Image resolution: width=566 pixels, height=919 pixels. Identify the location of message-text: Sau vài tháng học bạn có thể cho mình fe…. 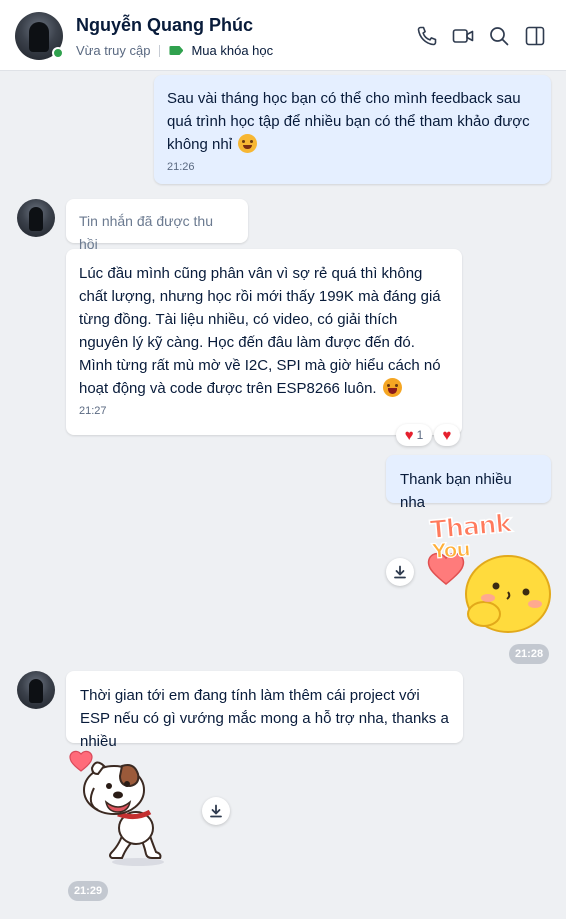
(352, 121).